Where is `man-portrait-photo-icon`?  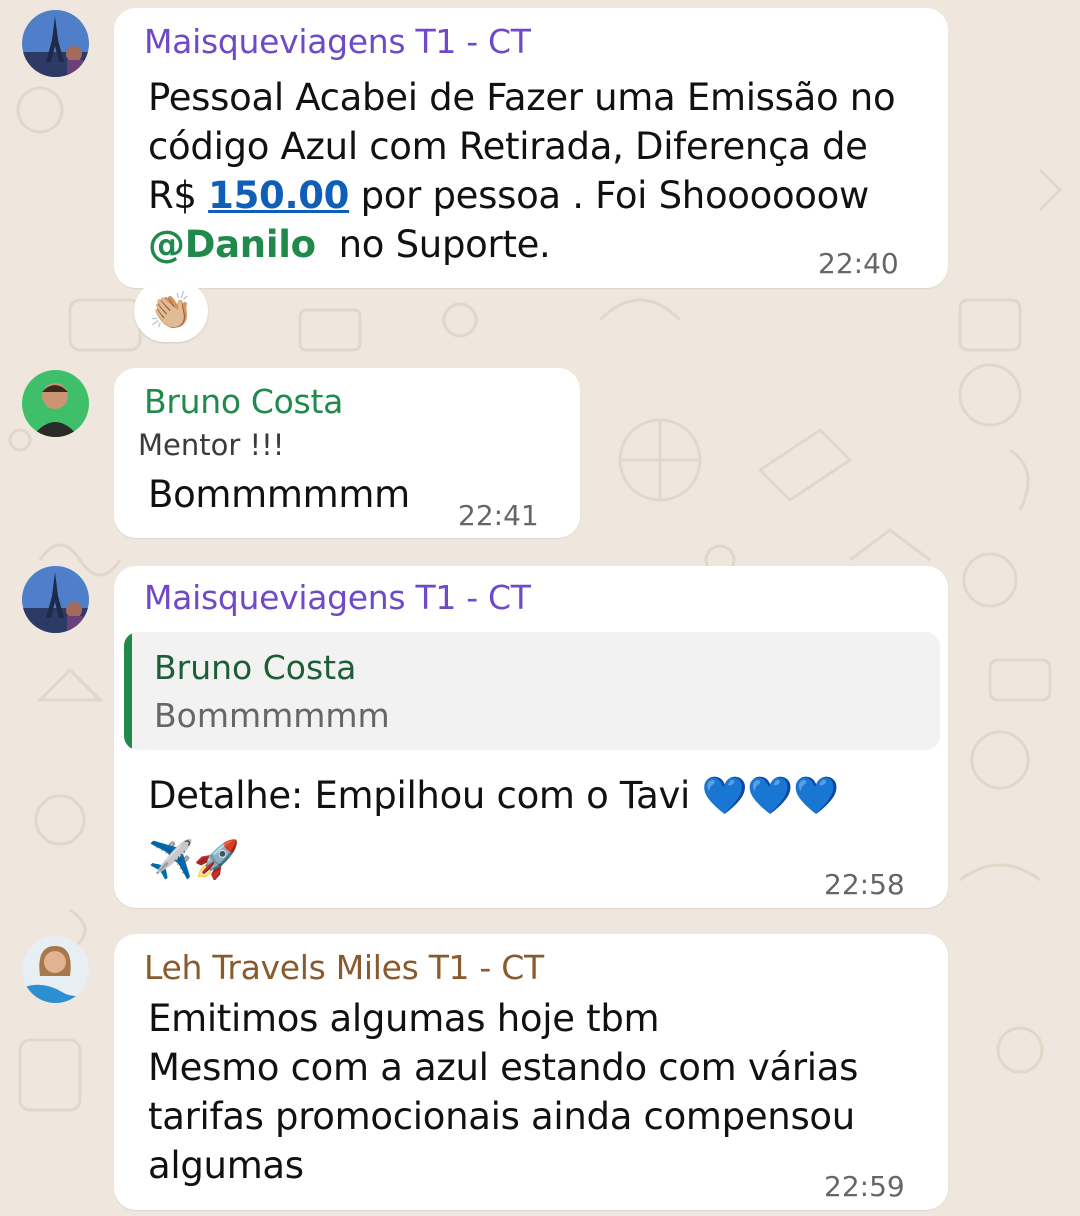
man-portrait-photo-icon is located at coordinates (55, 403).